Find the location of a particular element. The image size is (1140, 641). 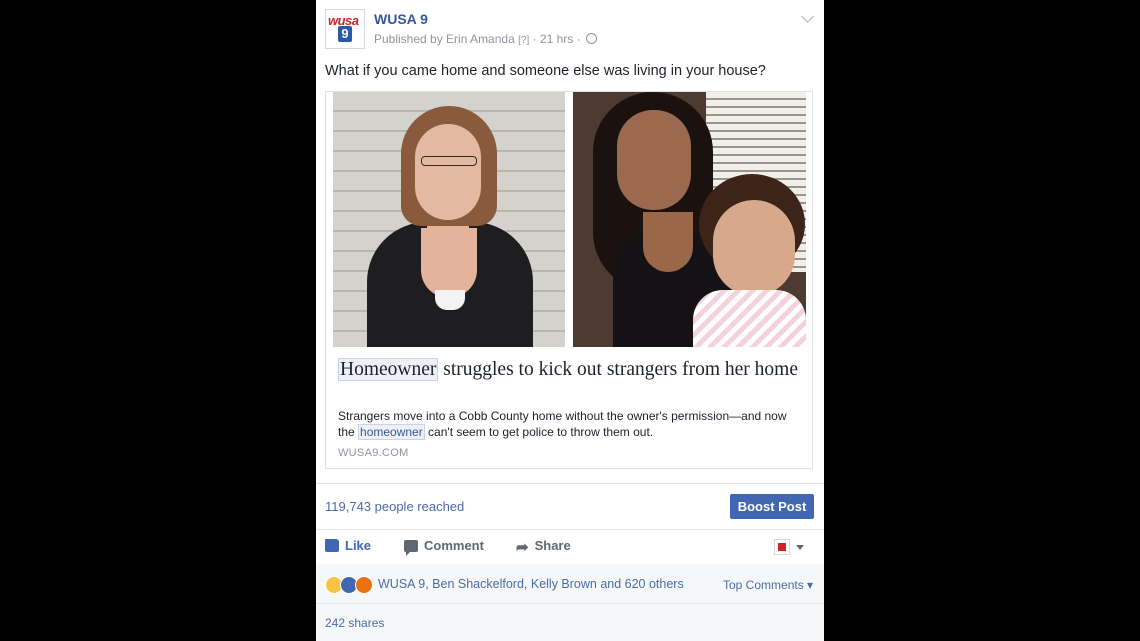

help-marker: [?] is located at coordinates (523, 40).